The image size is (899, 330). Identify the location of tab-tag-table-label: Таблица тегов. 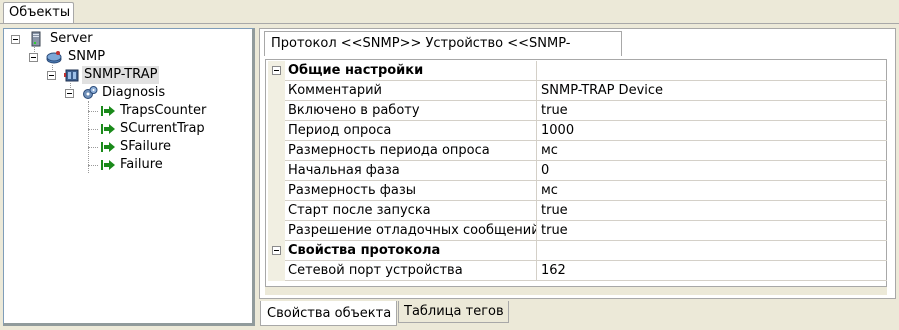
(454, 311).